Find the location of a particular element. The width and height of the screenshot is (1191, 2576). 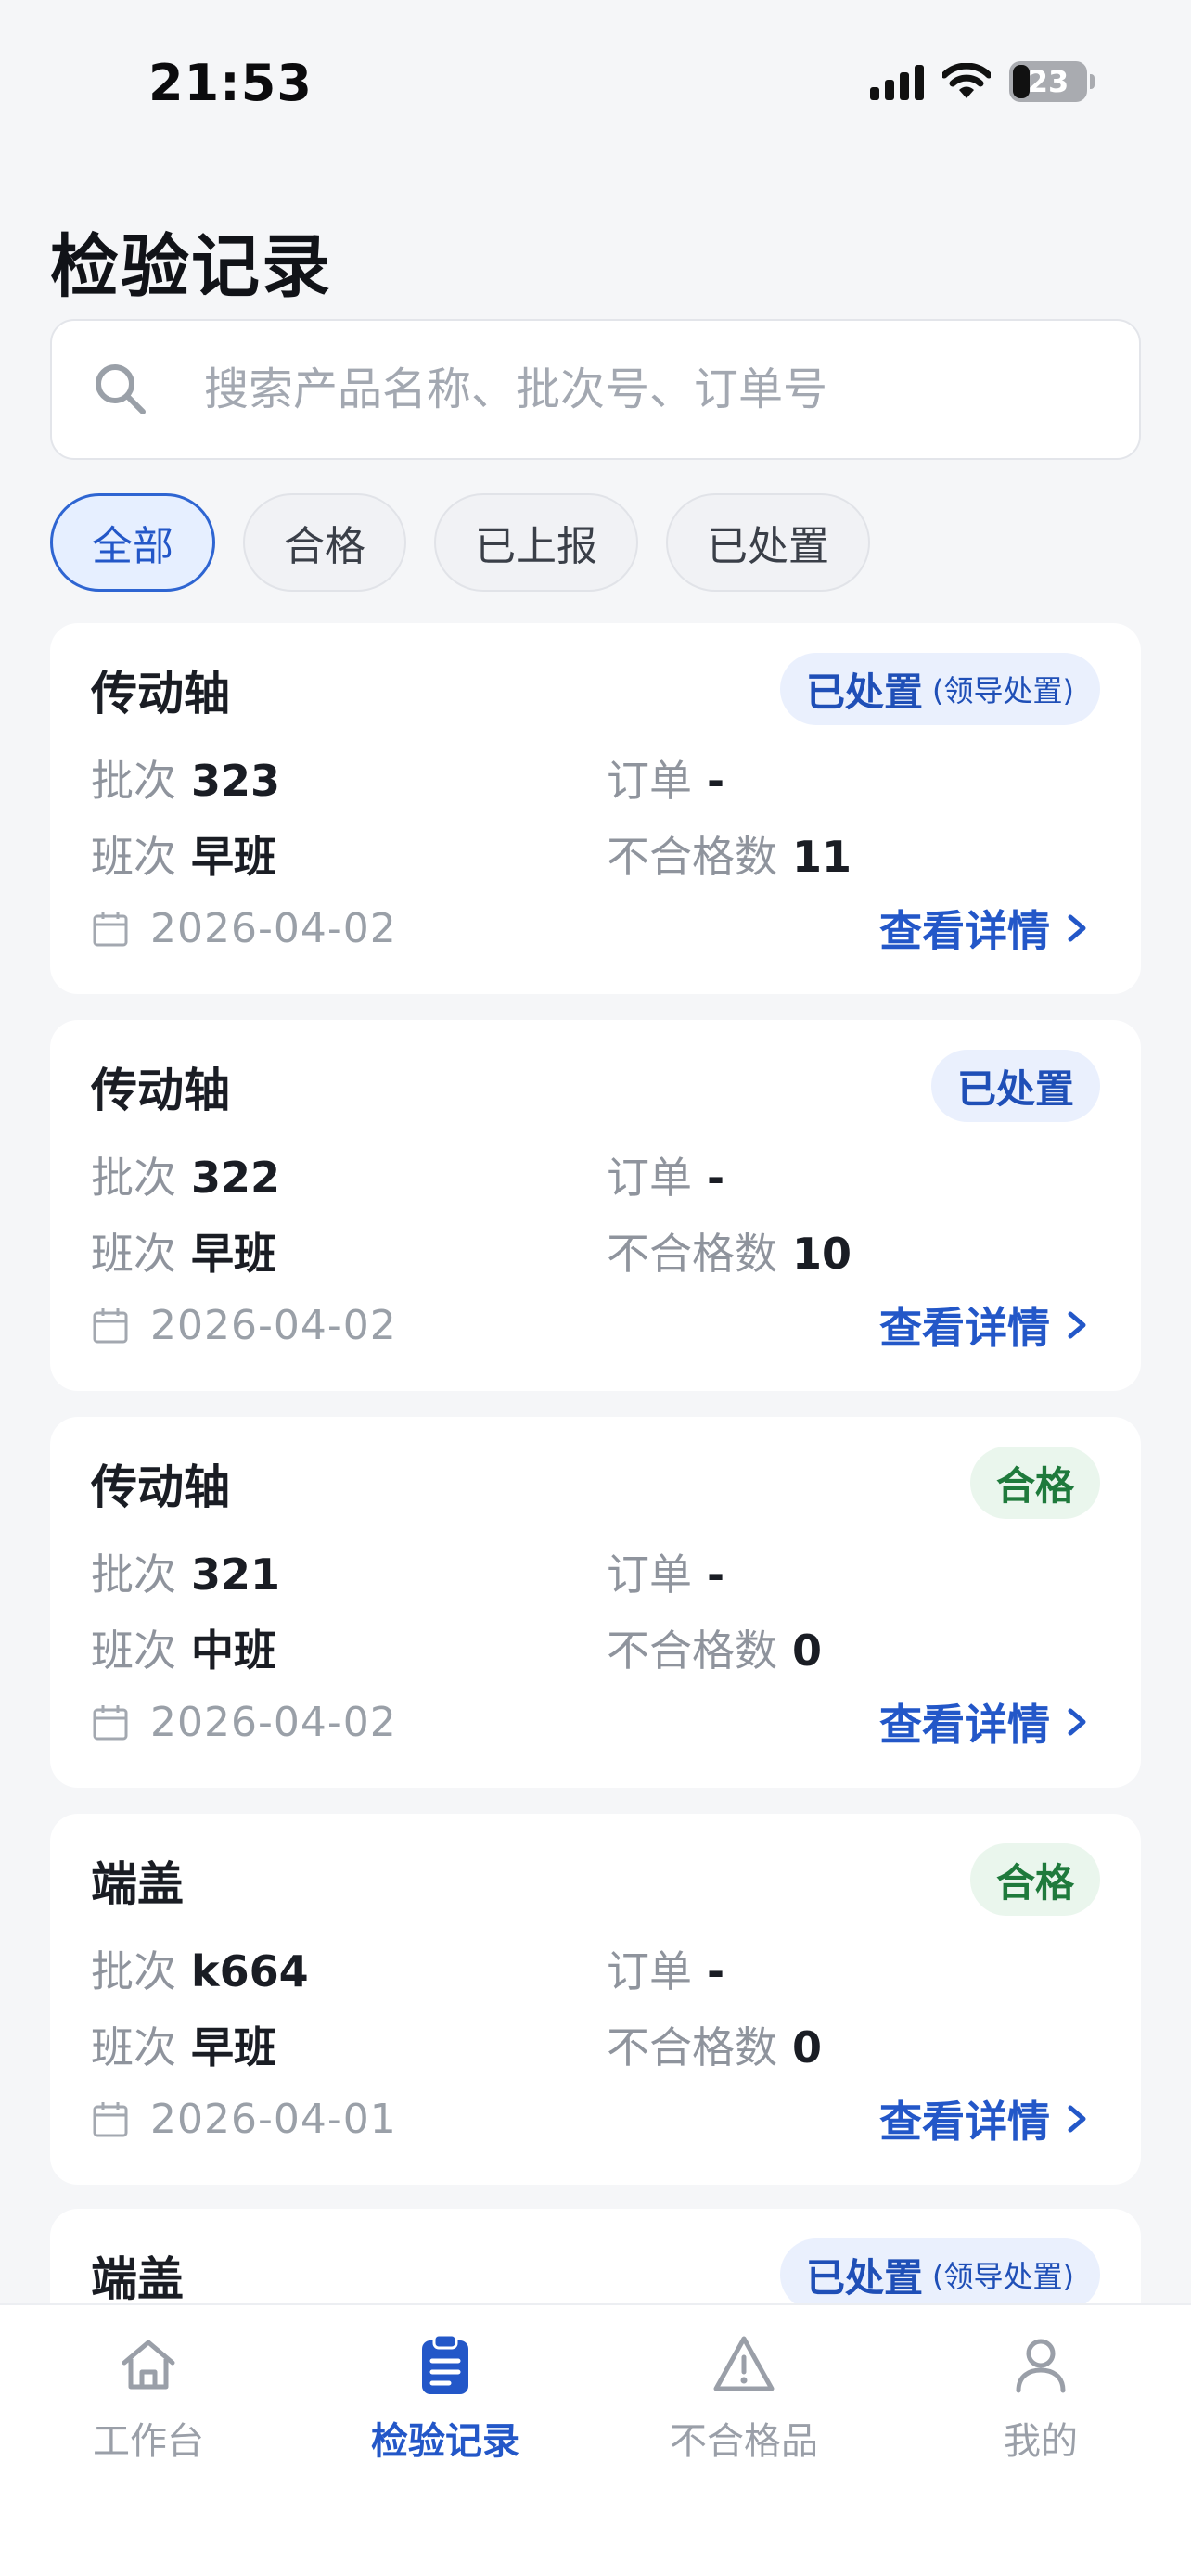

nav-mine: 我的 is located at coordinates (1041, 2398).